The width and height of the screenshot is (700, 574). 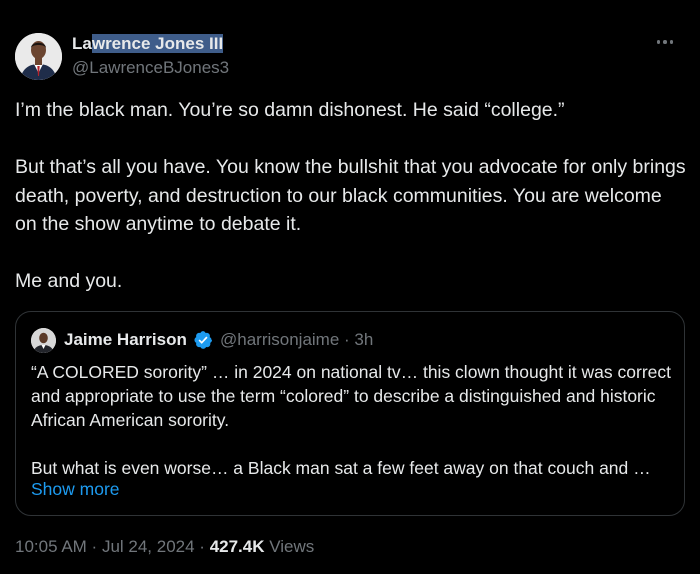 I want to click on author-name: Lawrence Jones III, so click(x=148, y=44).